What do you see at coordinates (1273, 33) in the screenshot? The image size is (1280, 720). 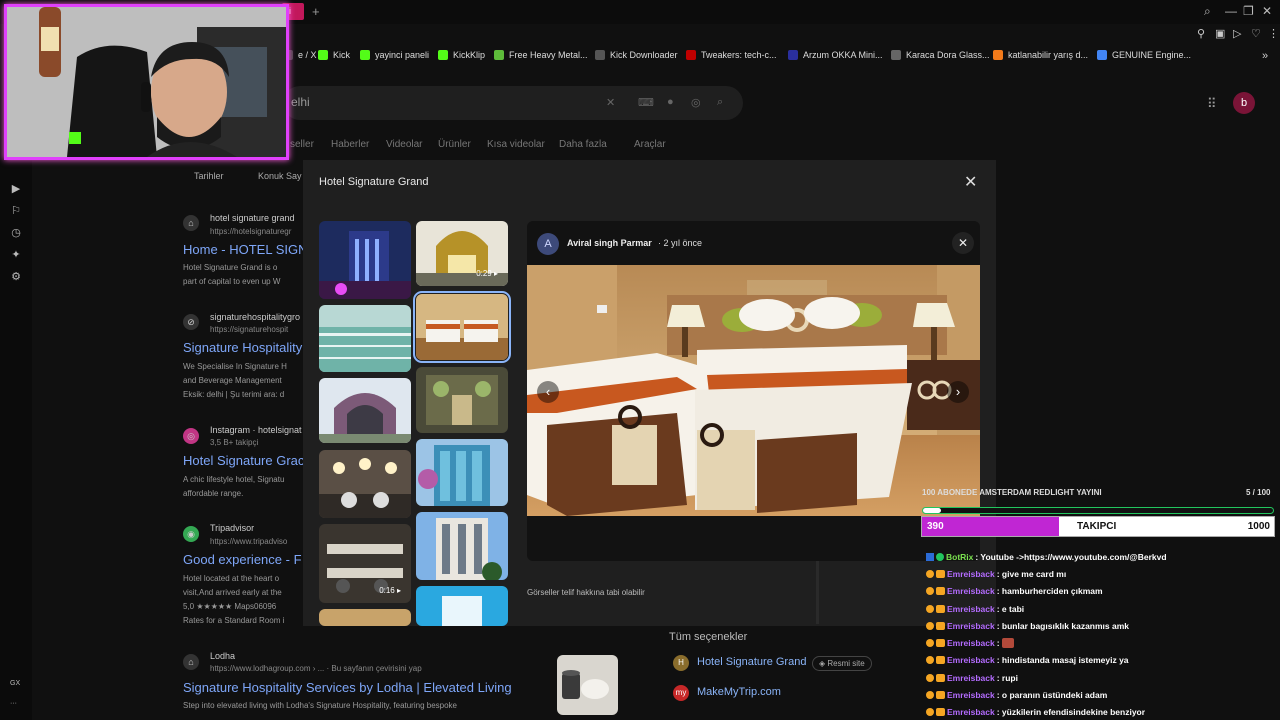 I see `more-menu-icon: ⋮` at bounding box center [1273, 33].